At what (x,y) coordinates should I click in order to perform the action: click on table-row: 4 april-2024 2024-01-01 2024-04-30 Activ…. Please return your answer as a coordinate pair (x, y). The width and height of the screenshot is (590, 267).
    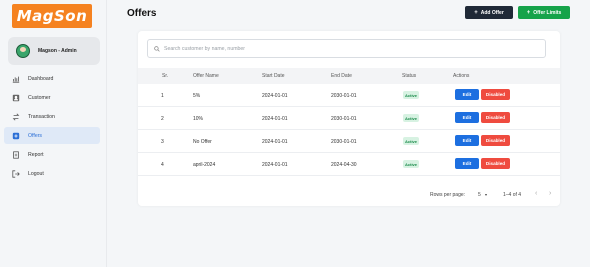
    Looking at the image, I should click on (349, 164).